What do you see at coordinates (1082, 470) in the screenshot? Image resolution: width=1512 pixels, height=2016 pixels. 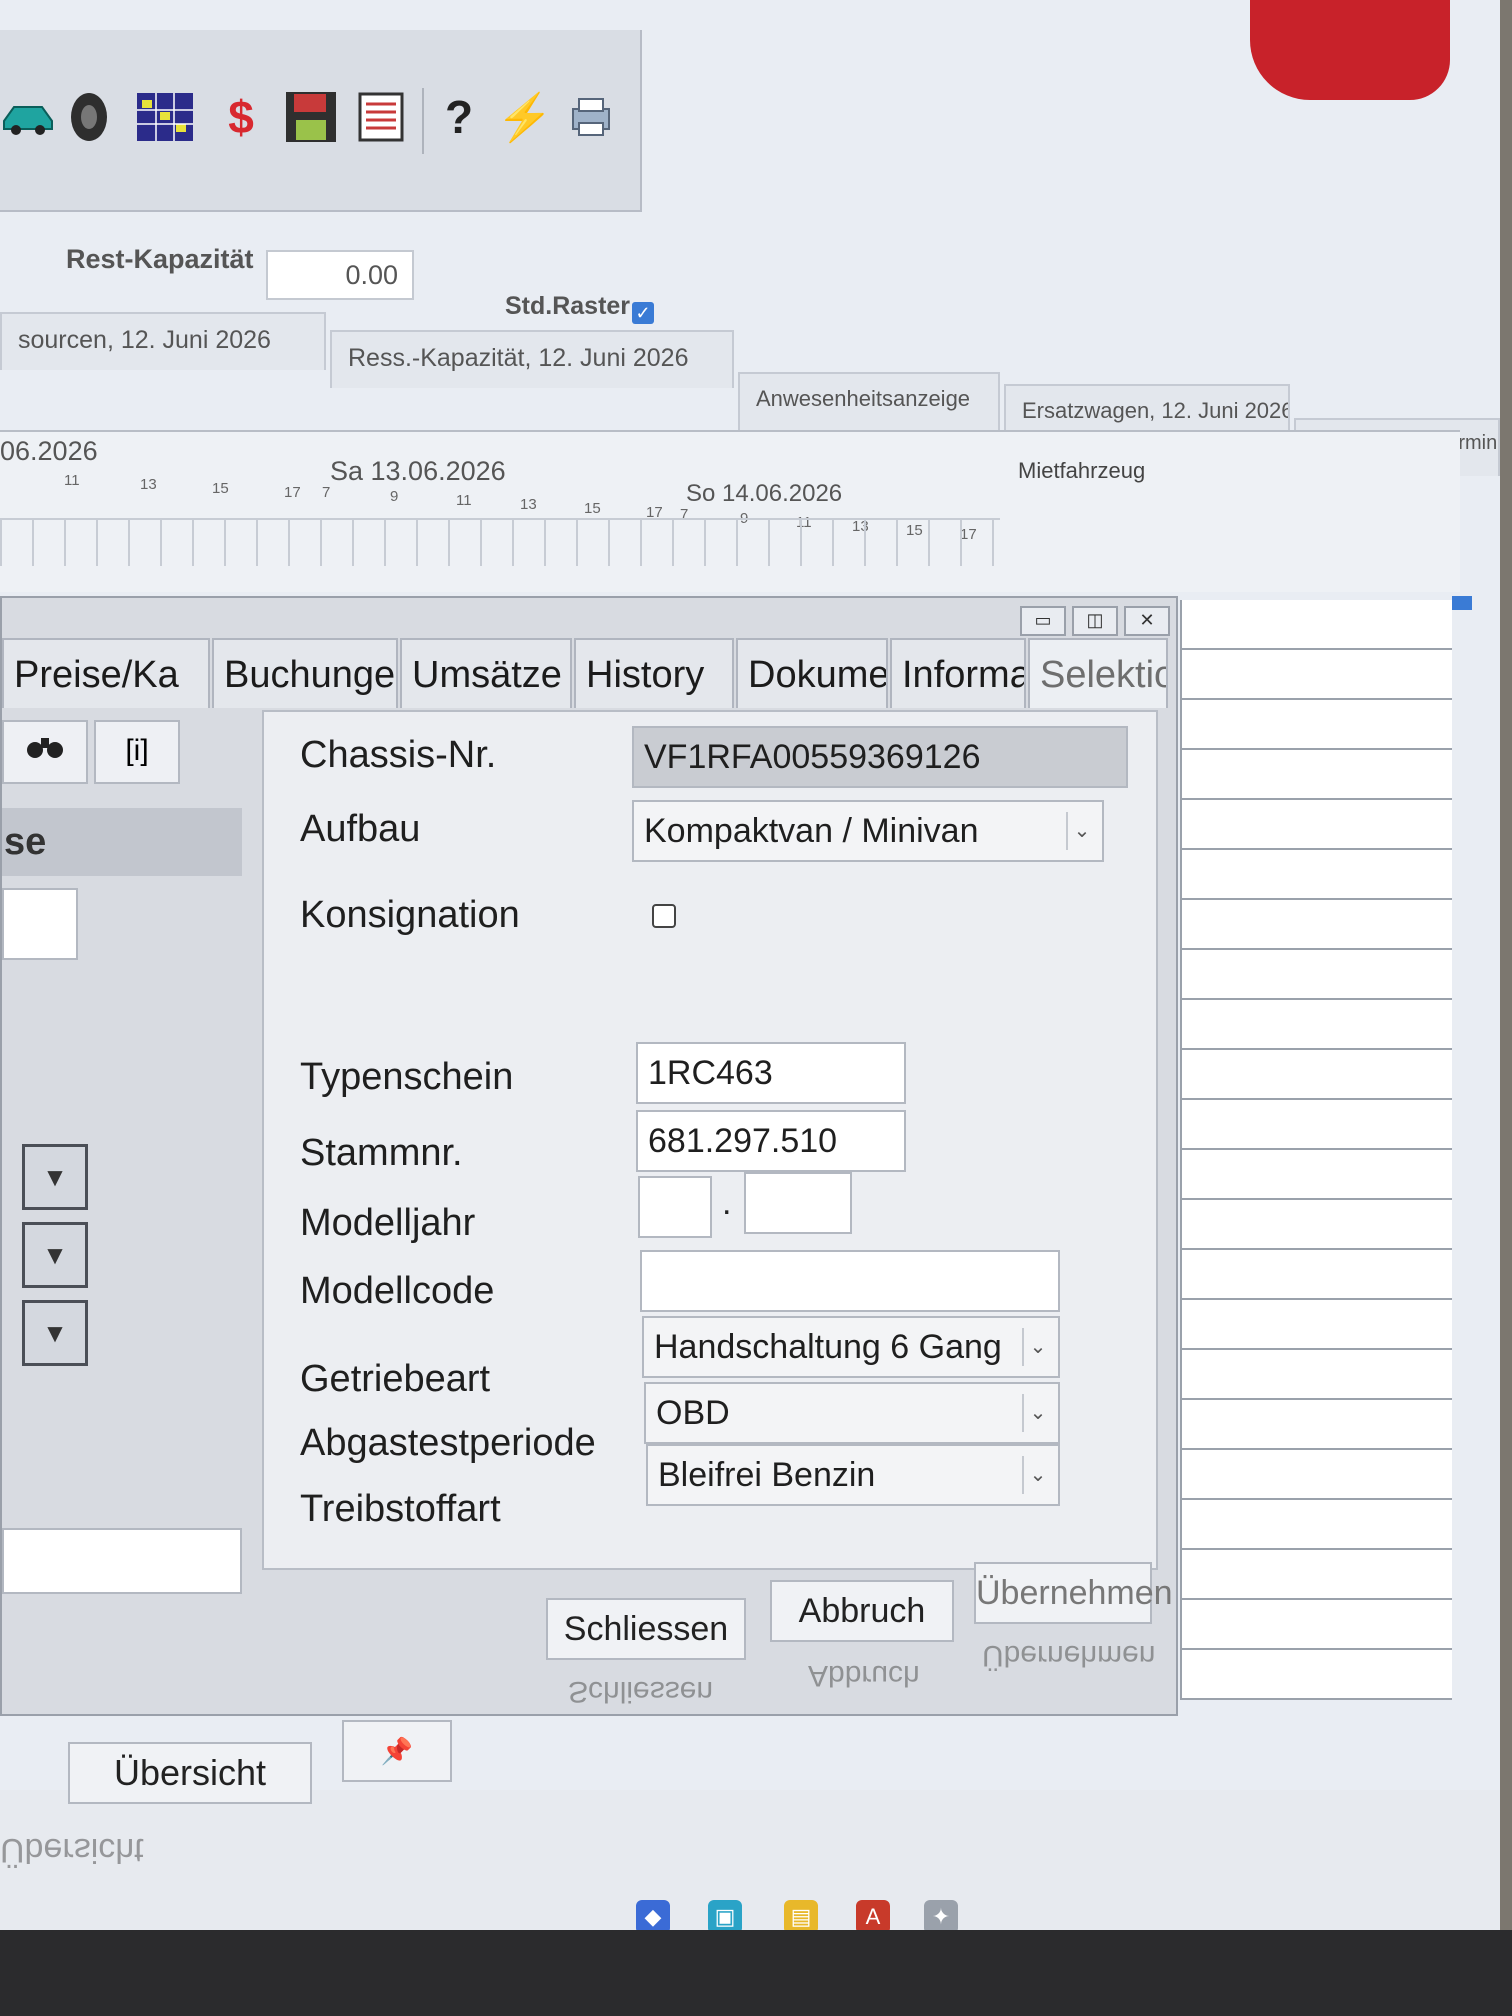 I see `vehicle-type-label: Mietfahrzeug` at bounding box center [1082, 470].